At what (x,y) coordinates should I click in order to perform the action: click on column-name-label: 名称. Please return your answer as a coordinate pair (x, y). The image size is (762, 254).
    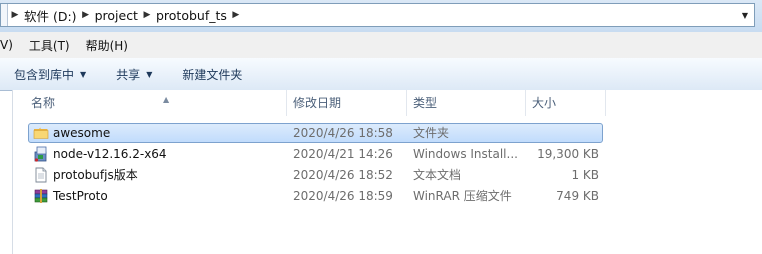
    Looking at the image, I should click on (43, 103).